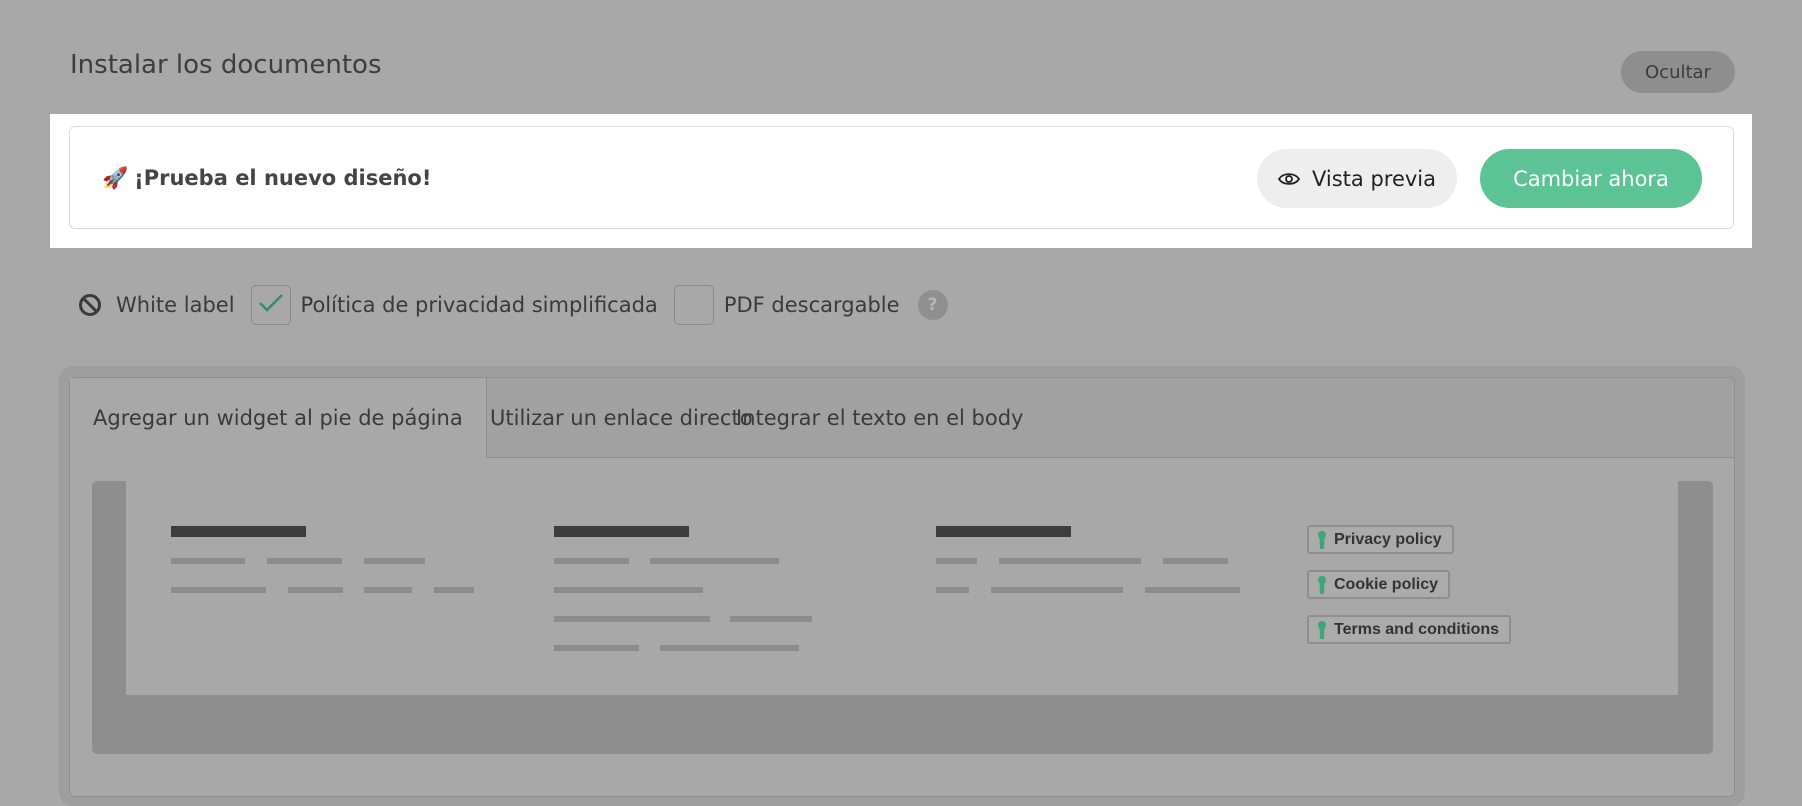 The height and width of the screenshot is (806, 1802). I want to click on privacy-policy-badge: Privacy policy, so click(1380, 539).